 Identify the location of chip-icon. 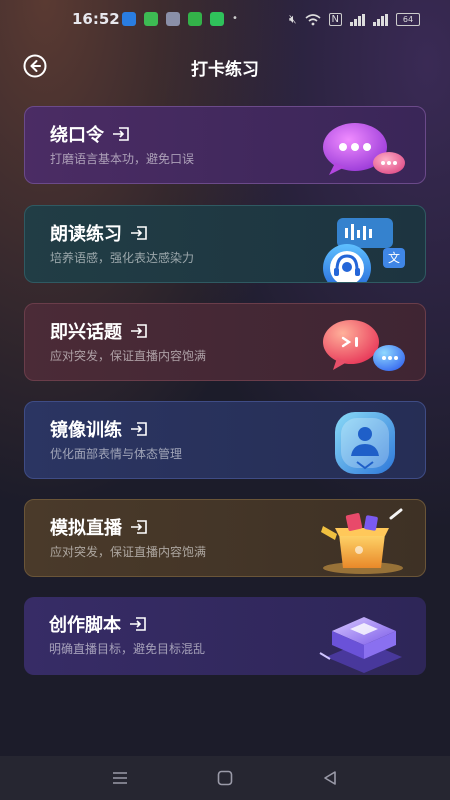
(360, 645).